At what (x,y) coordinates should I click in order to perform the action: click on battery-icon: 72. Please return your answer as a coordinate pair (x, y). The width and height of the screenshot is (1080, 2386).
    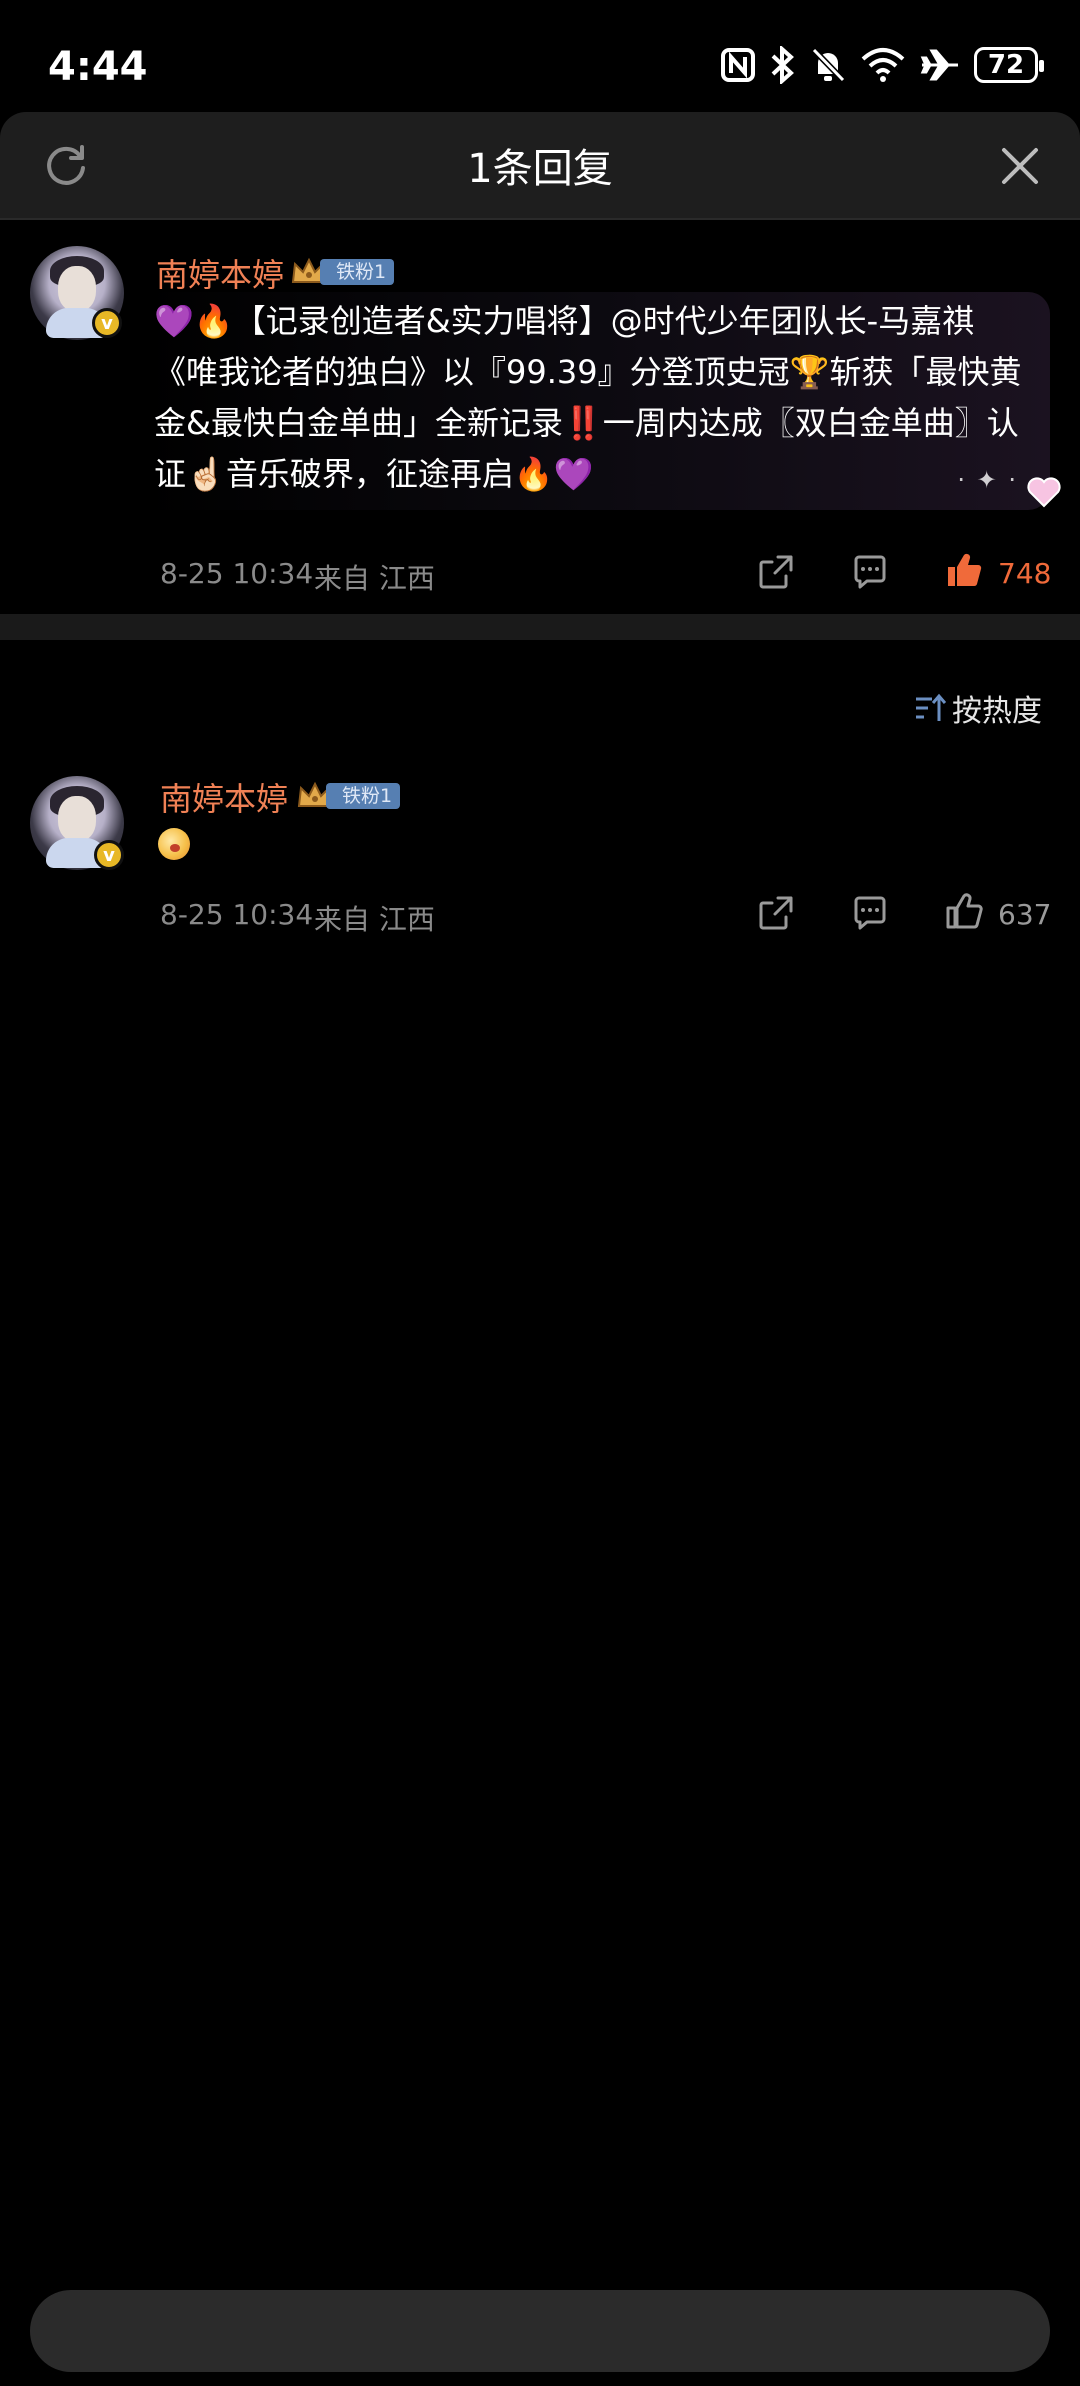
    Looking at the image, I should click on (1009, 65).